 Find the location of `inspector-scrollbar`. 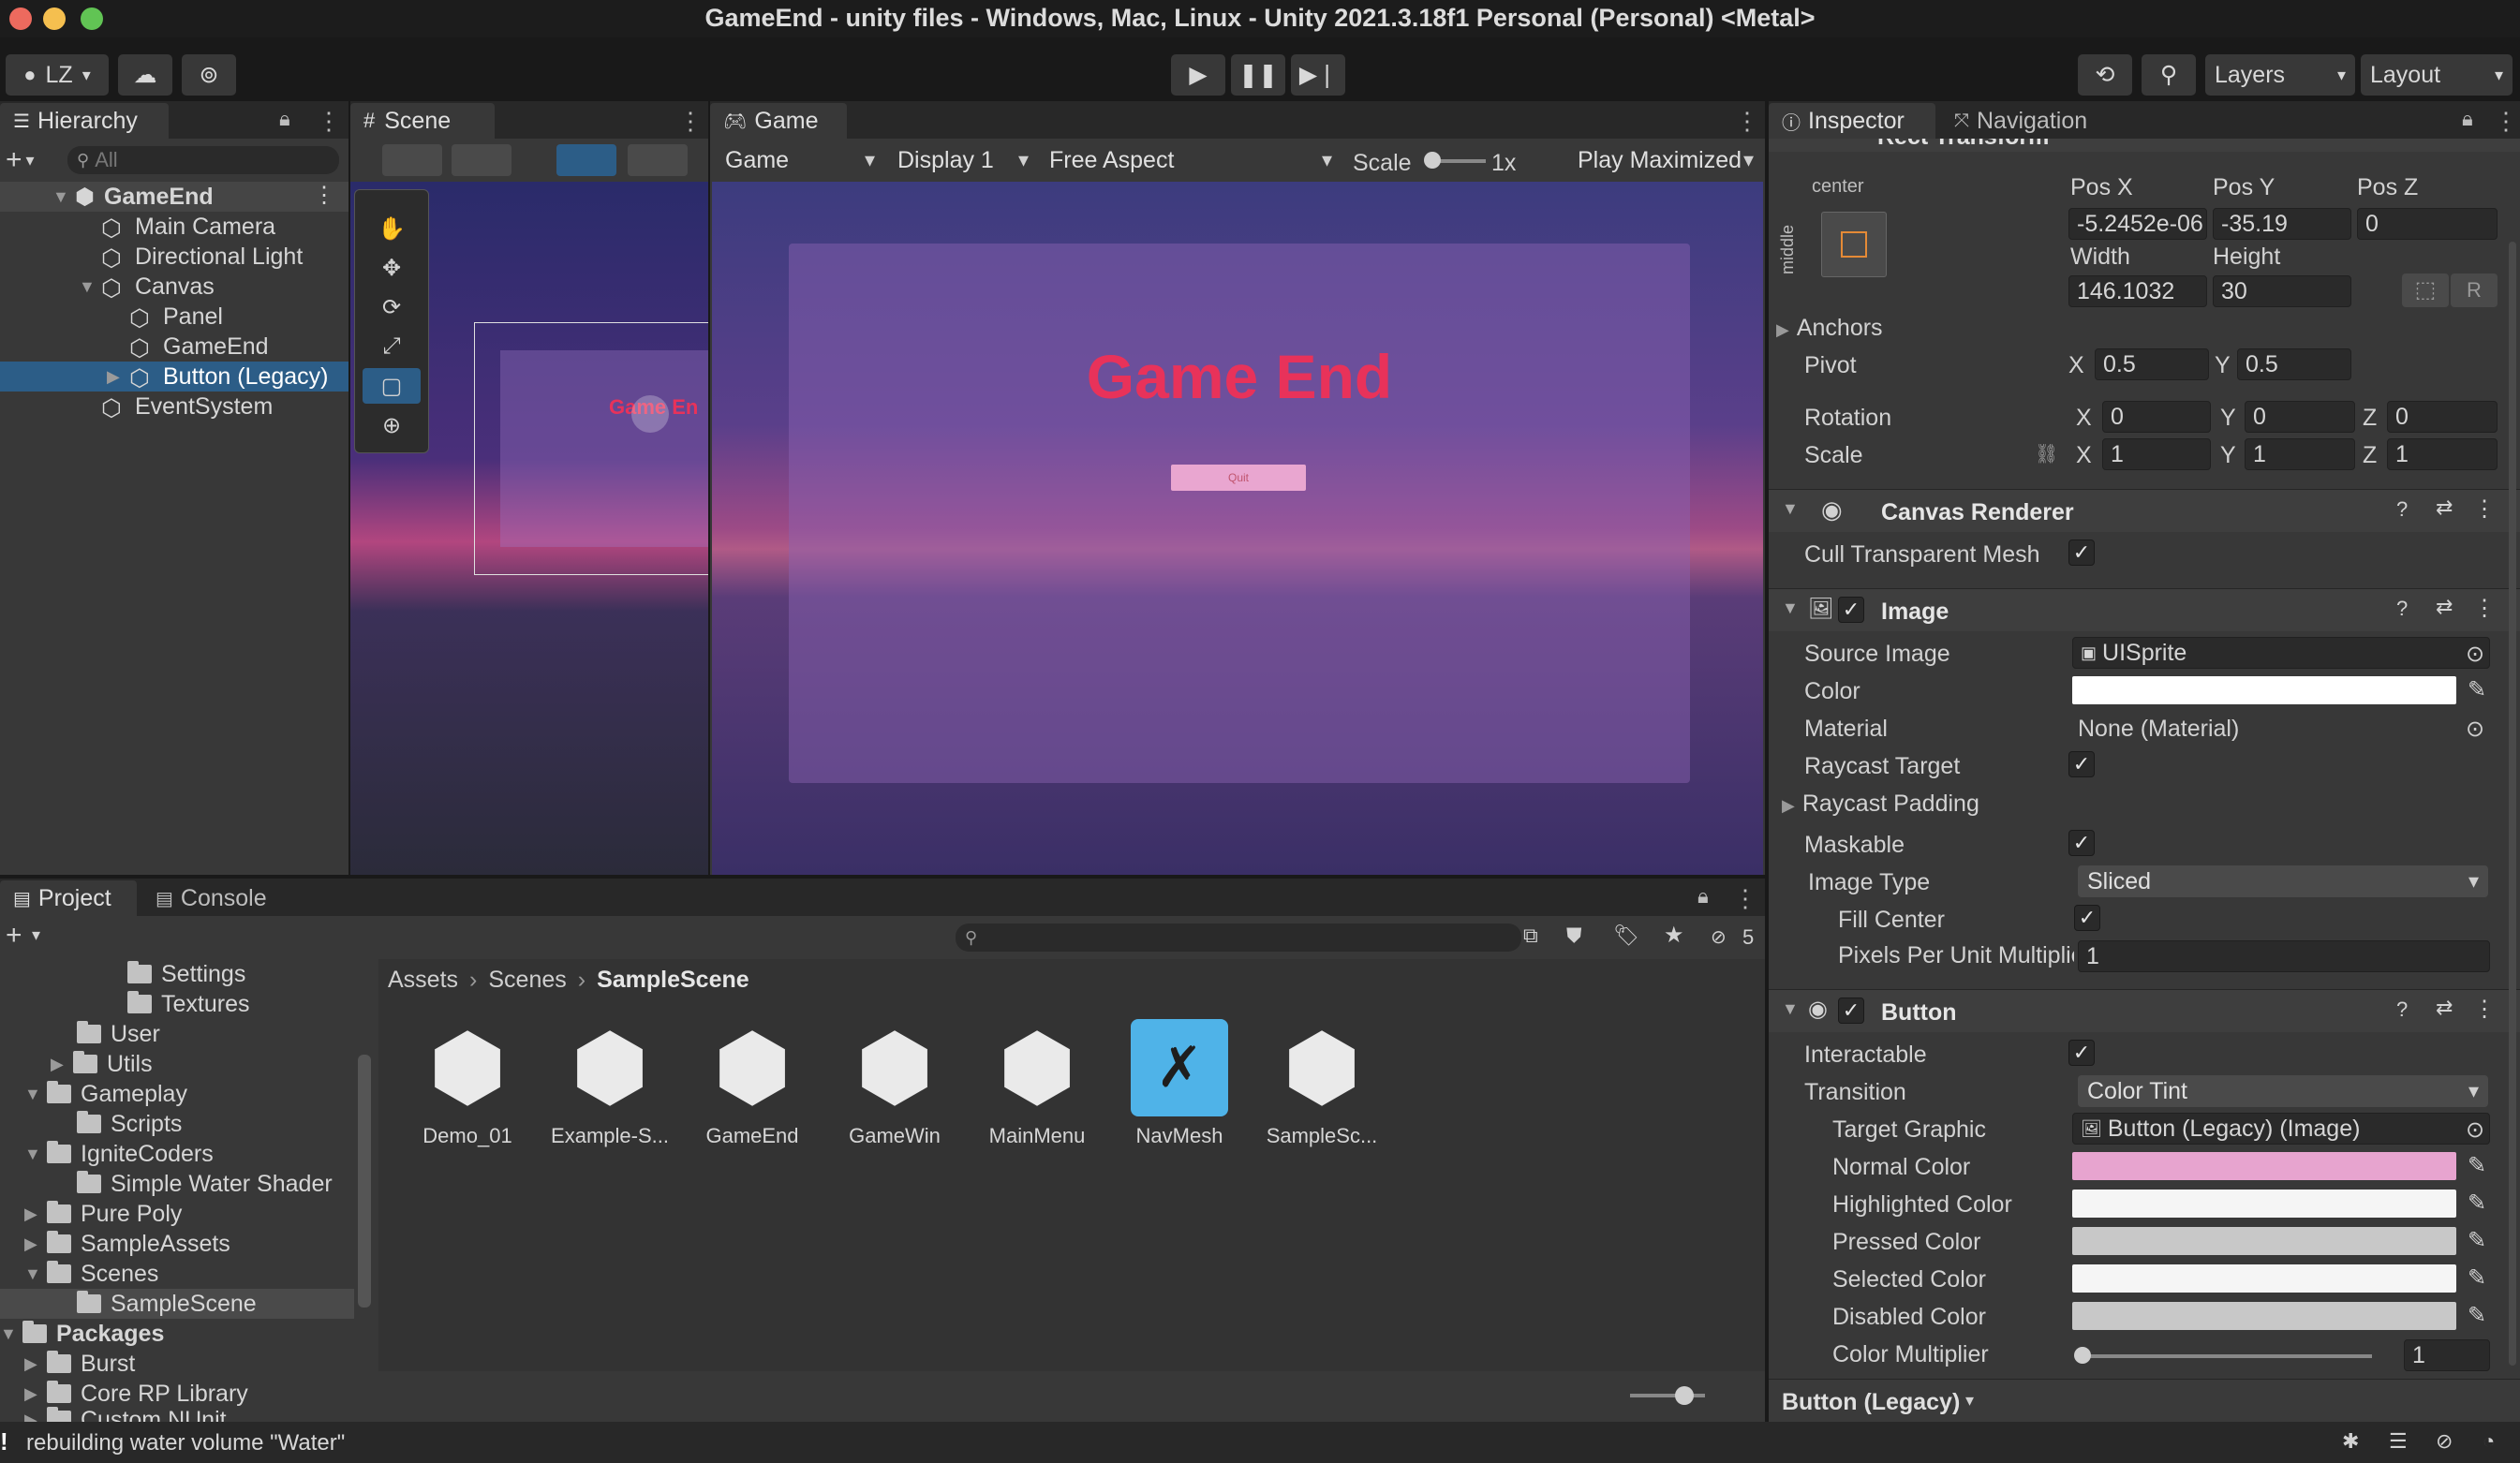

inspector-scrollbar is located at coordinates (2512, 804).